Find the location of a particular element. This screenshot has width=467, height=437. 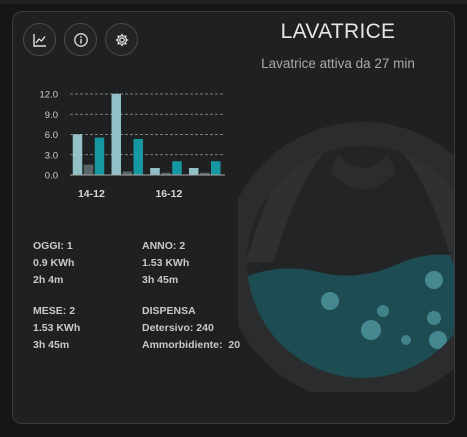

device-status: Lavatrice attiva da 27 min is located at coordinates (338, 63).